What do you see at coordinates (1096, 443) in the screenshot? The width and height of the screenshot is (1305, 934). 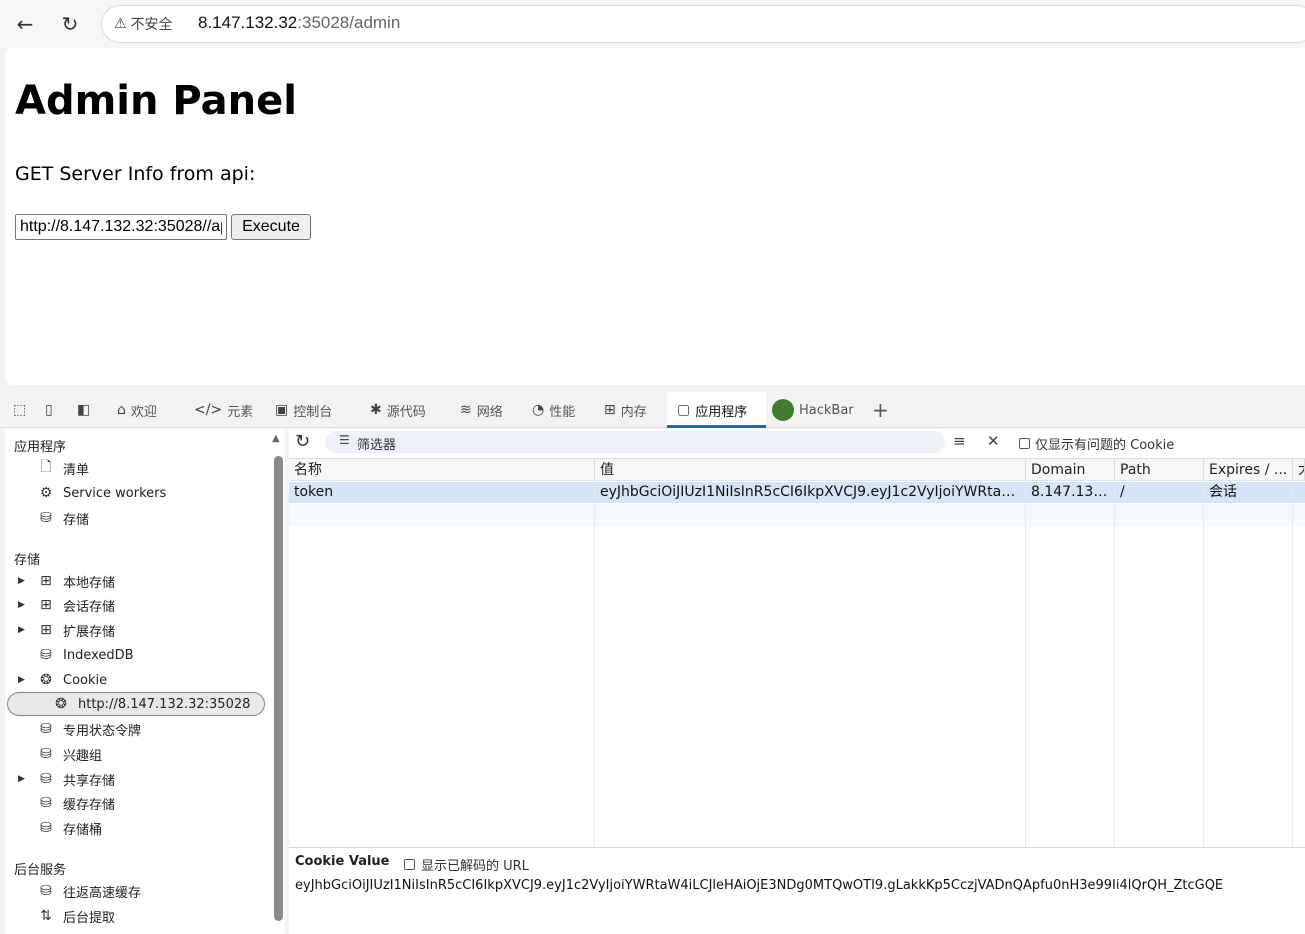 I see `only-issues-checkbox: 仅显示有问题的 Cookie` at bounding box center [1096, 443].